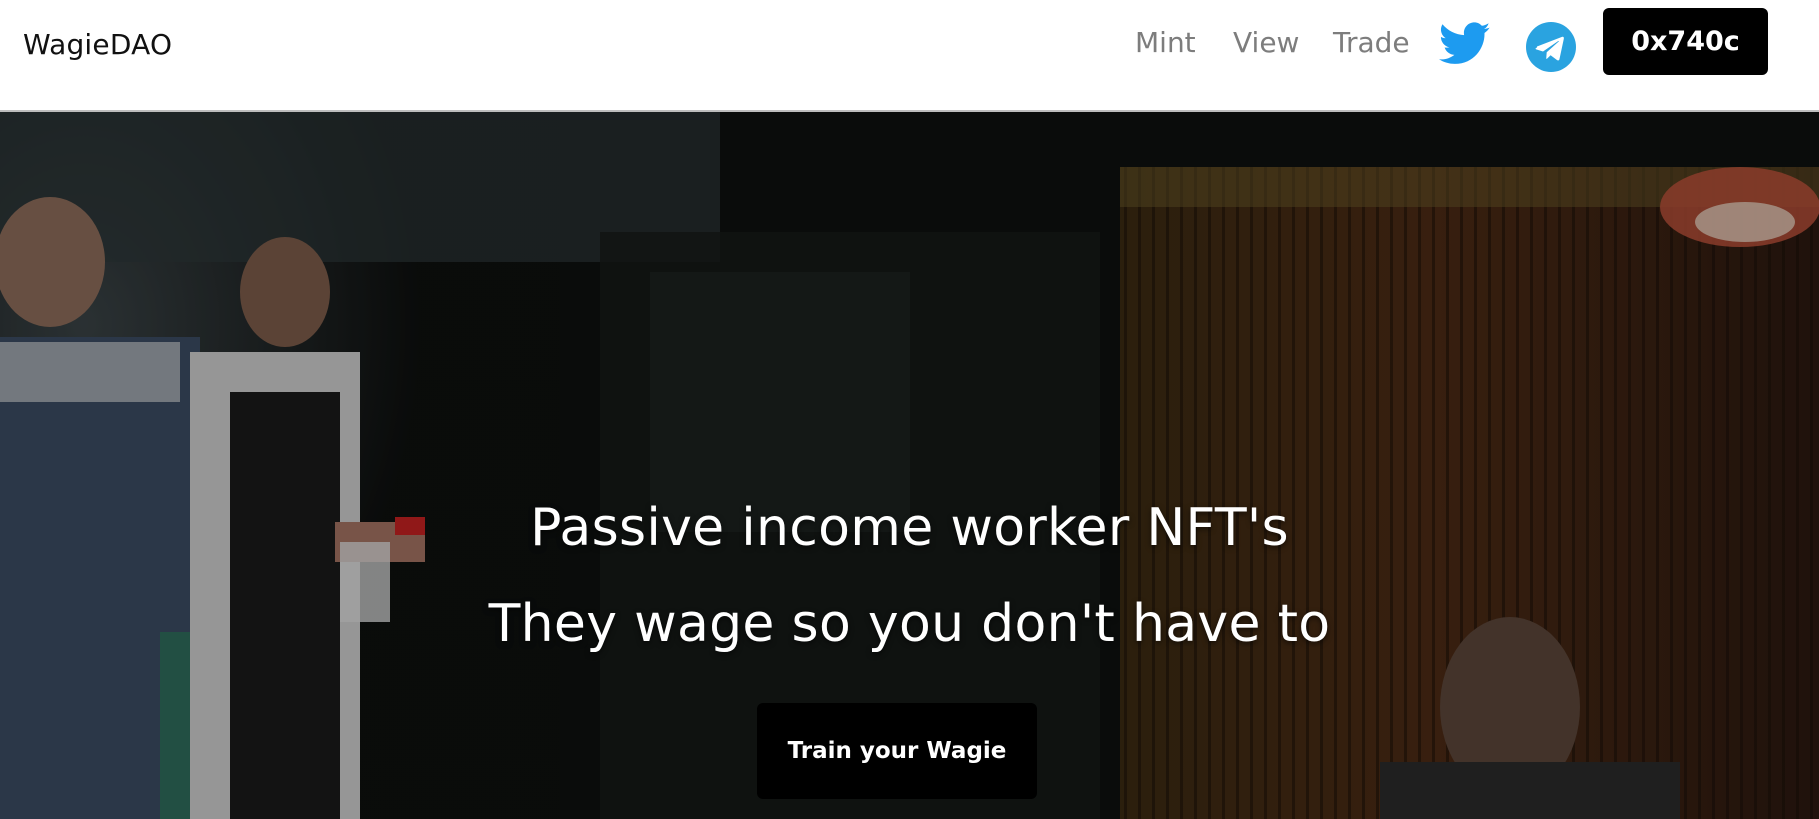 Image resolution: width=1819 pixels, height=819 pixels. Describe the element at coordinates (1371, 42) in the screenshot. I see `nav-link-trade: Trade` at that location.